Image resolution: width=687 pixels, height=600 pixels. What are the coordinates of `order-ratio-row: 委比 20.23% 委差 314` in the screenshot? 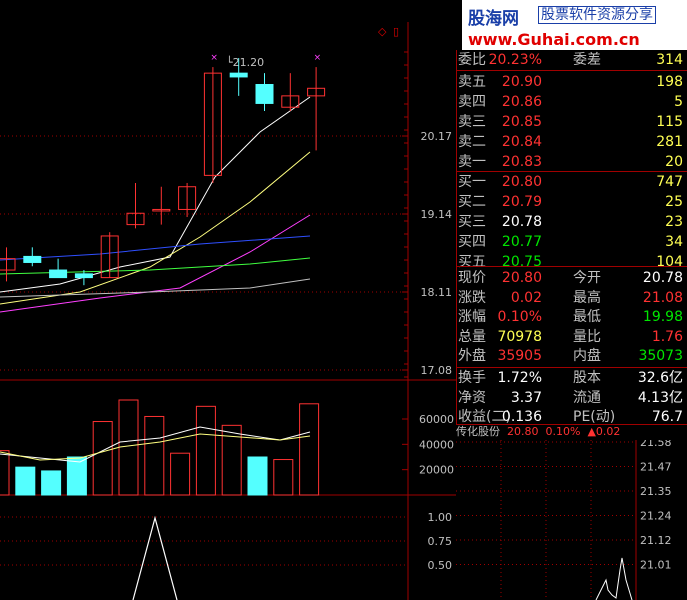 It's located at (570, 60).